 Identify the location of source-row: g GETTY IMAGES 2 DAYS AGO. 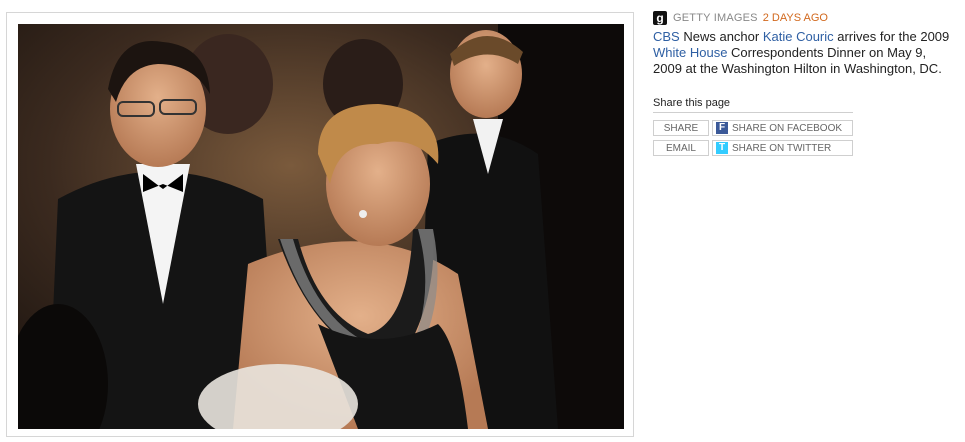
(805, 18).